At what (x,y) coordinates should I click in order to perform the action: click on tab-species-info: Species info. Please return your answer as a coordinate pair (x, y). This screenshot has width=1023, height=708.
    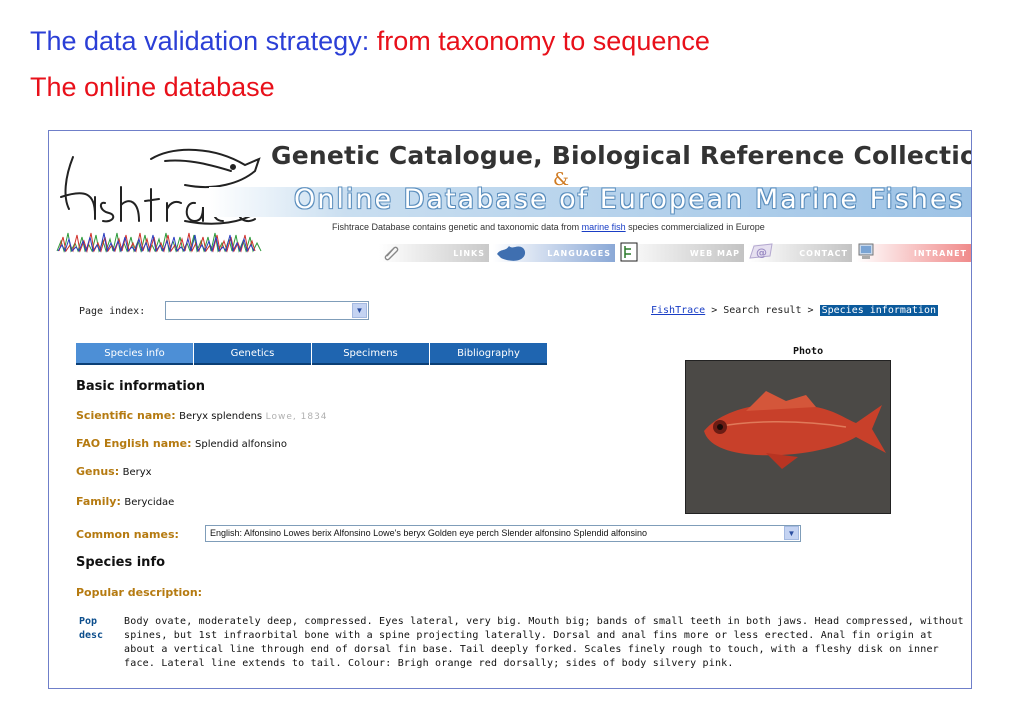
    Looking at the image, I should click on (134, 354).